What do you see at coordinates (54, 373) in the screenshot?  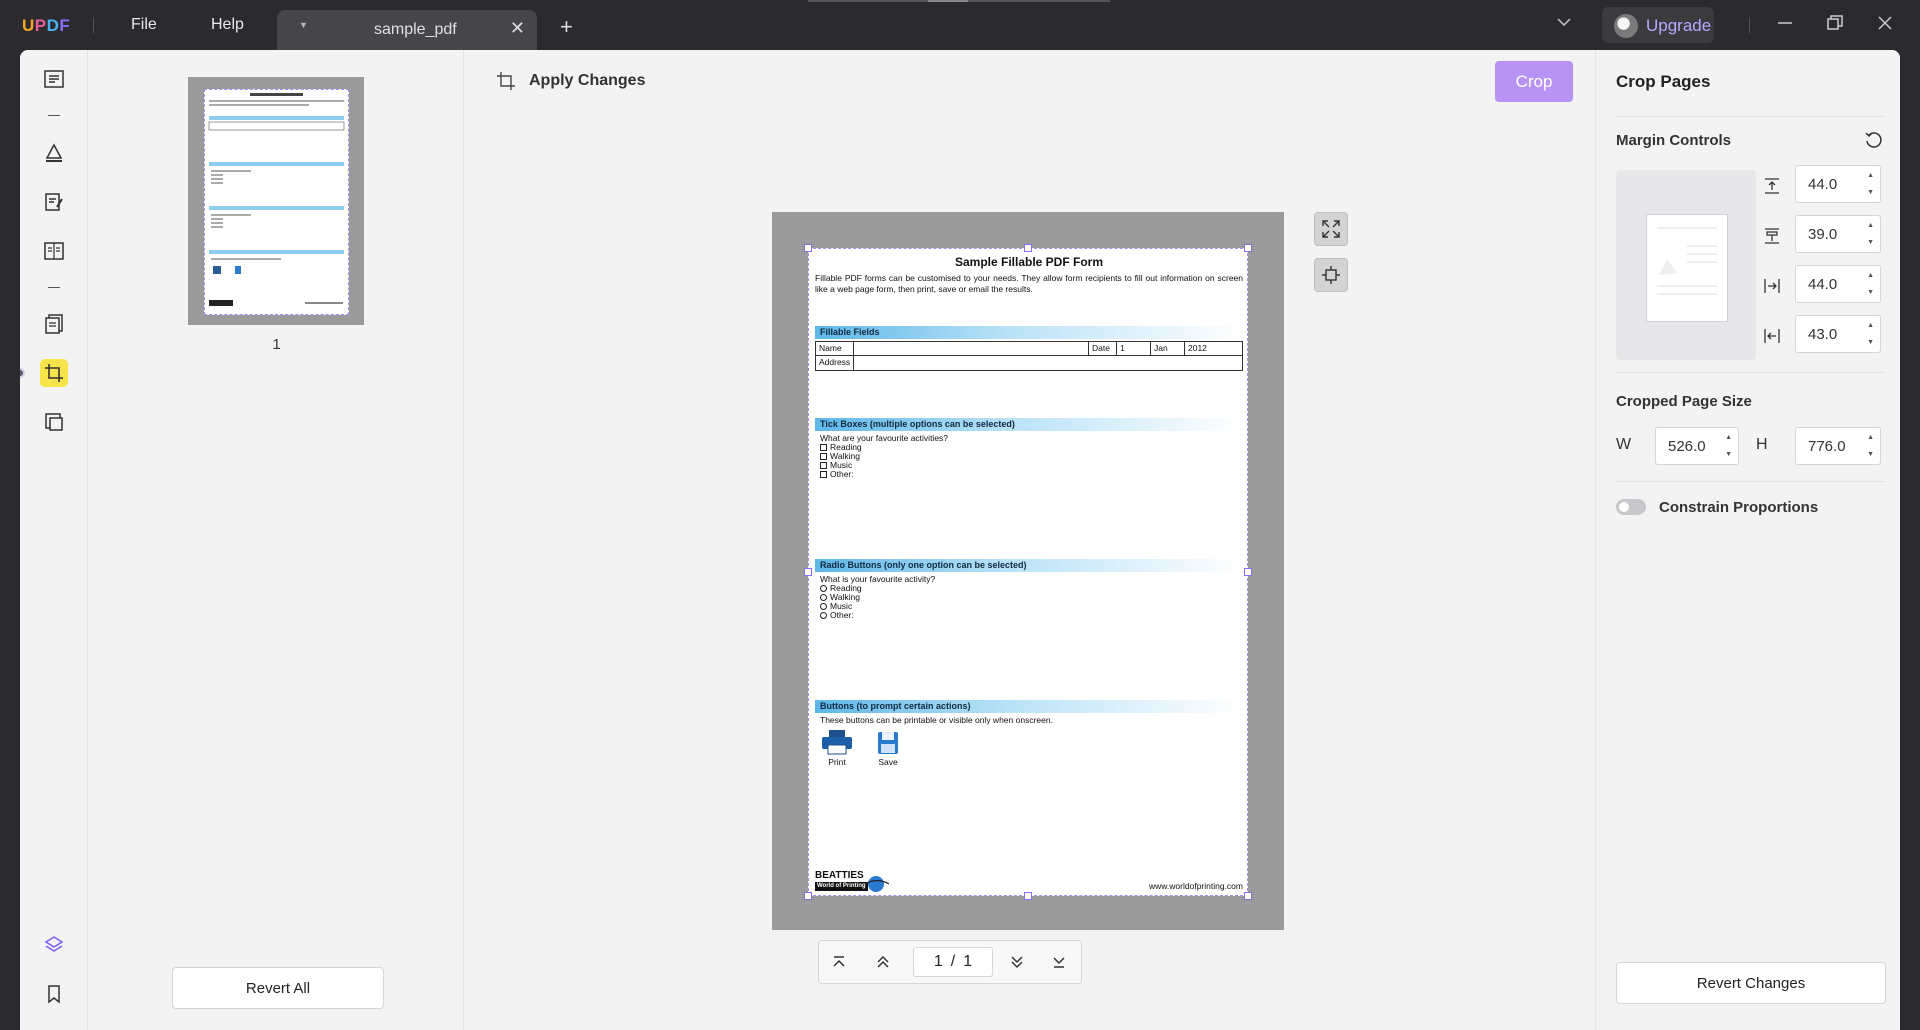 I see `crop-tool-icon` at bounding box center [54, 373].